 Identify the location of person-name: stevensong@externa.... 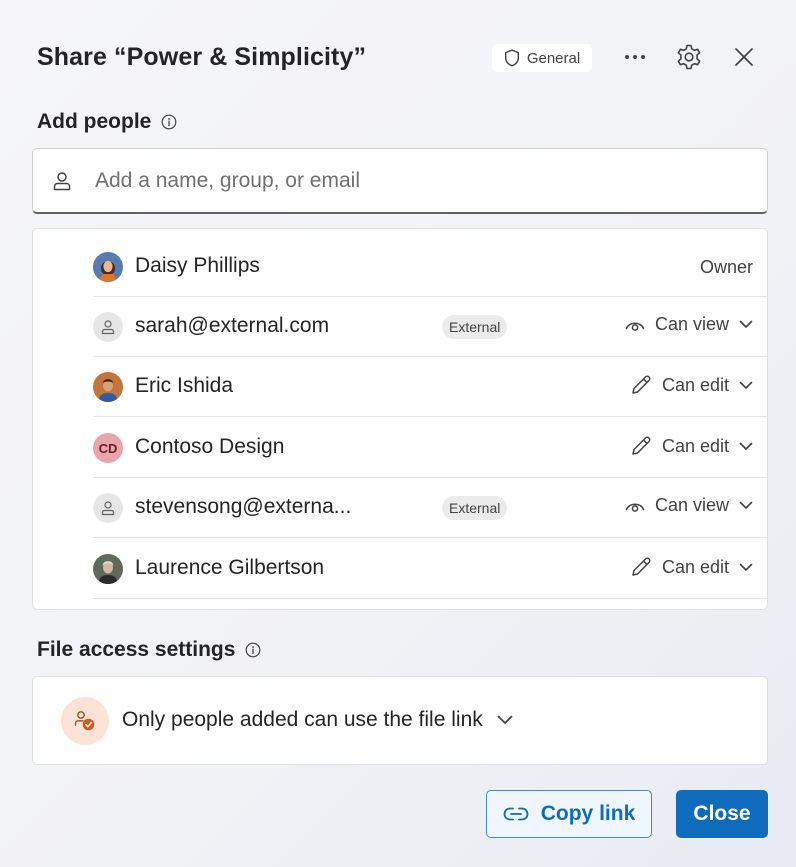
(243, 506).